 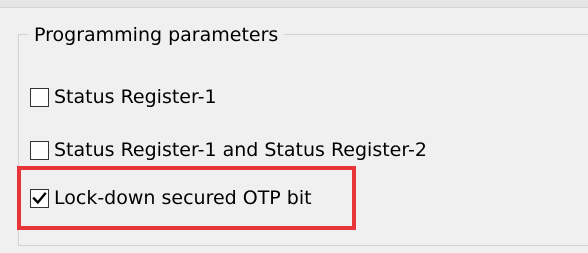 I want to click on status-register-1-checkbox, so click(x=39, y=97).